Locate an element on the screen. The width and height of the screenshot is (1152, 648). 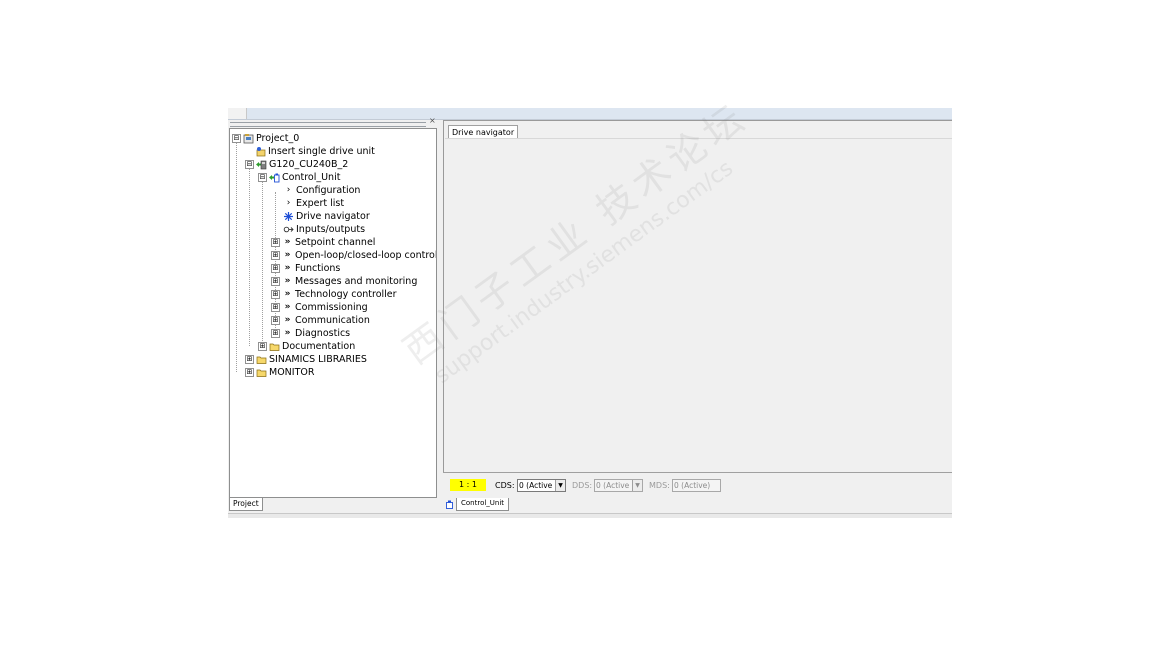
project-icon is located at coordinates (248, 139).